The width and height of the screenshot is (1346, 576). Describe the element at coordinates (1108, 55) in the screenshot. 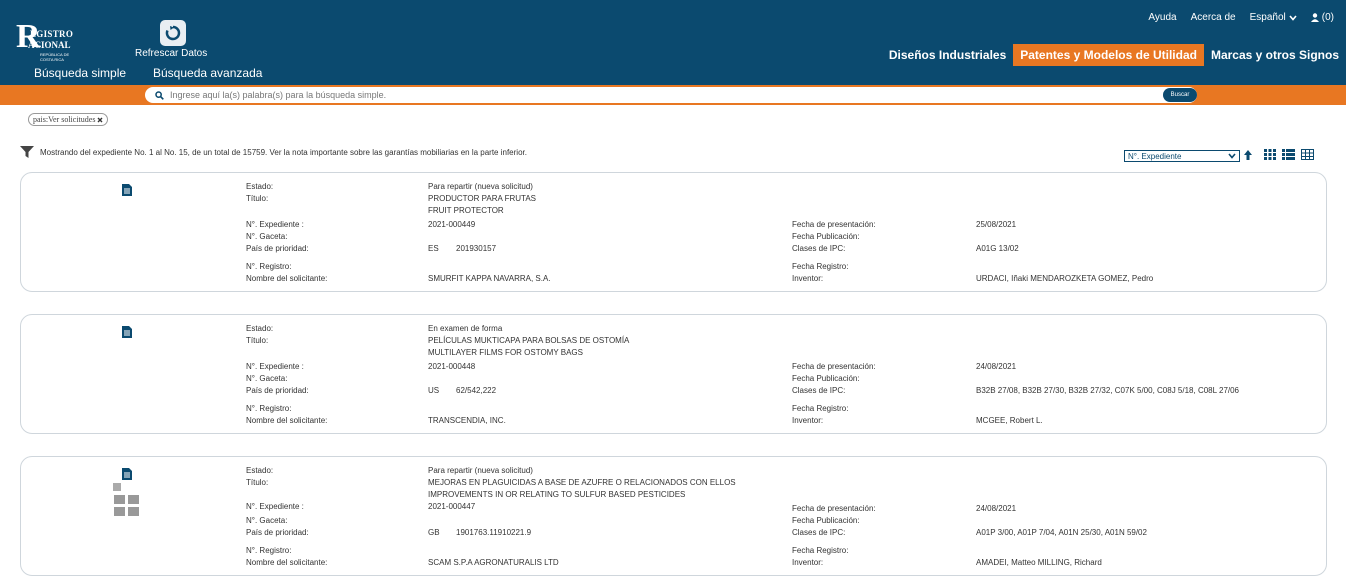

I see `tab-patentes: Patentes y Modelos de Utilidad` at that location.